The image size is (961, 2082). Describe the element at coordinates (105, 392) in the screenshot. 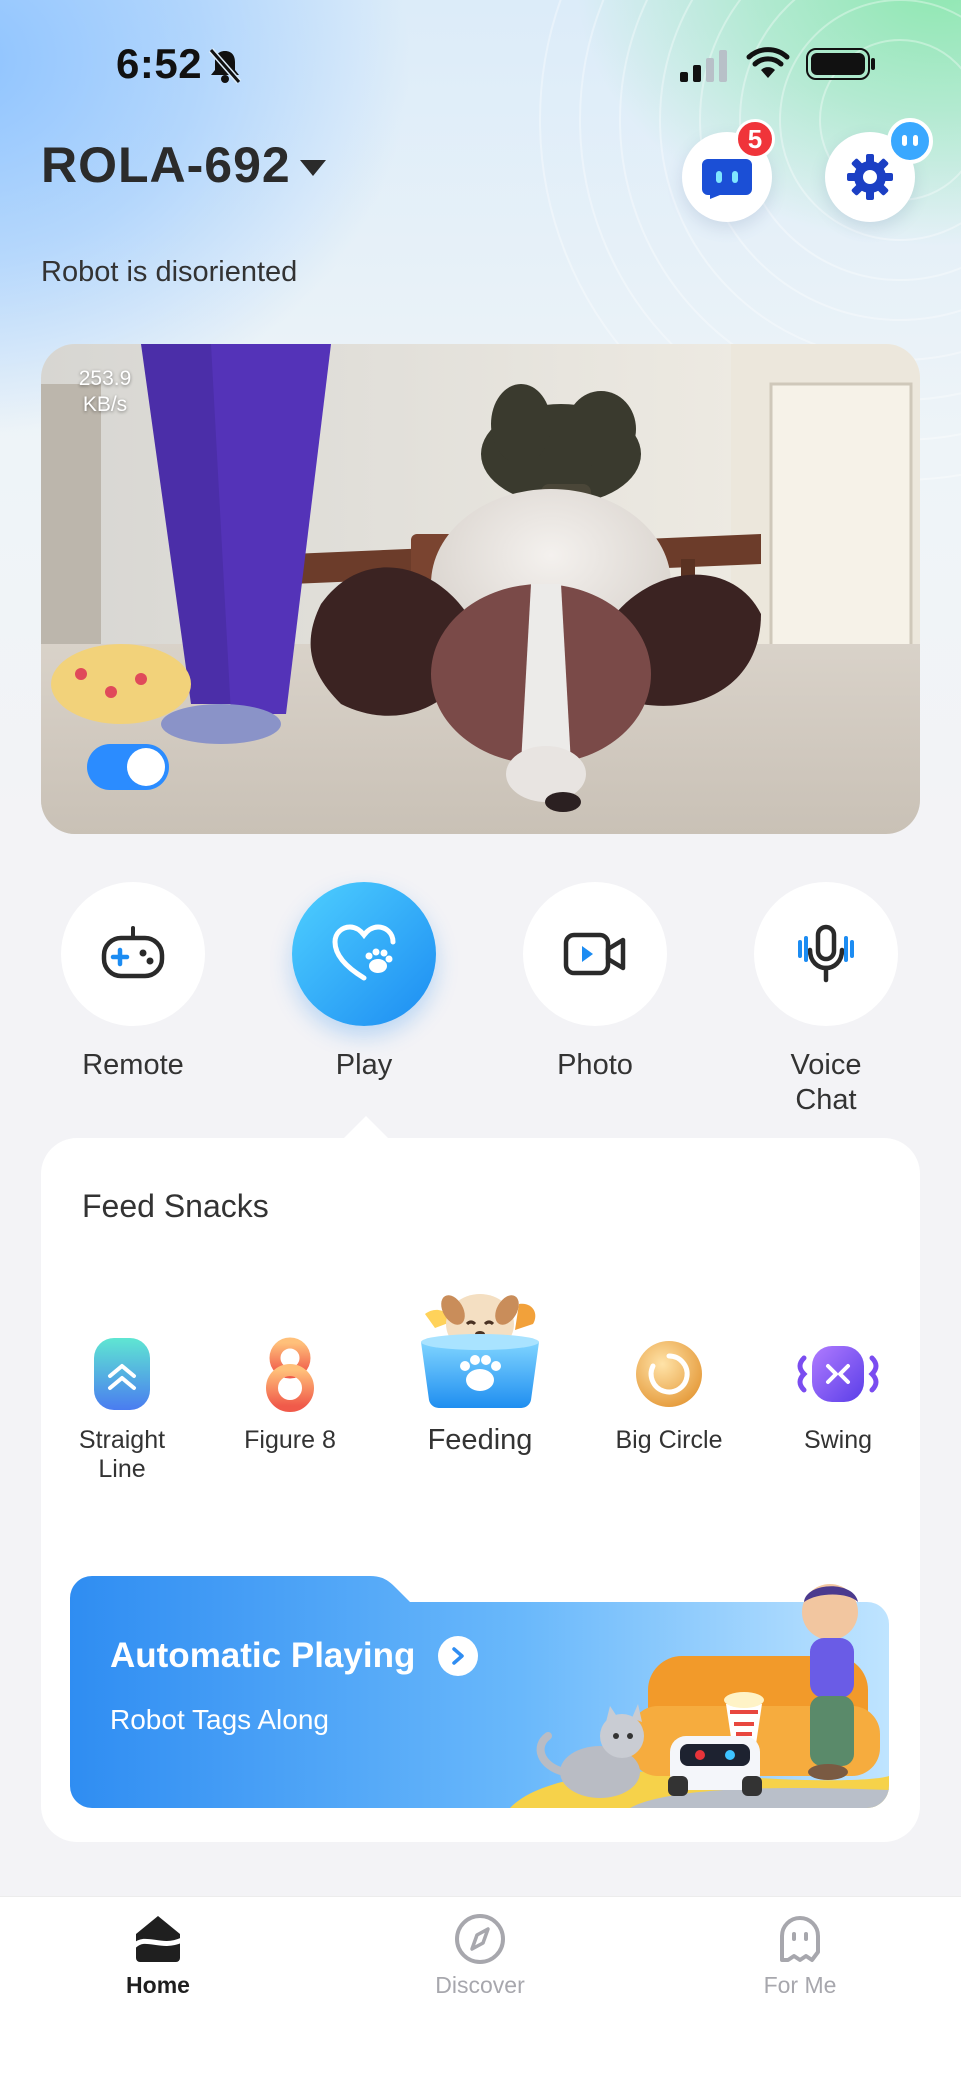

I see `bitrate-readout: 253.9 KB/s` at that location.